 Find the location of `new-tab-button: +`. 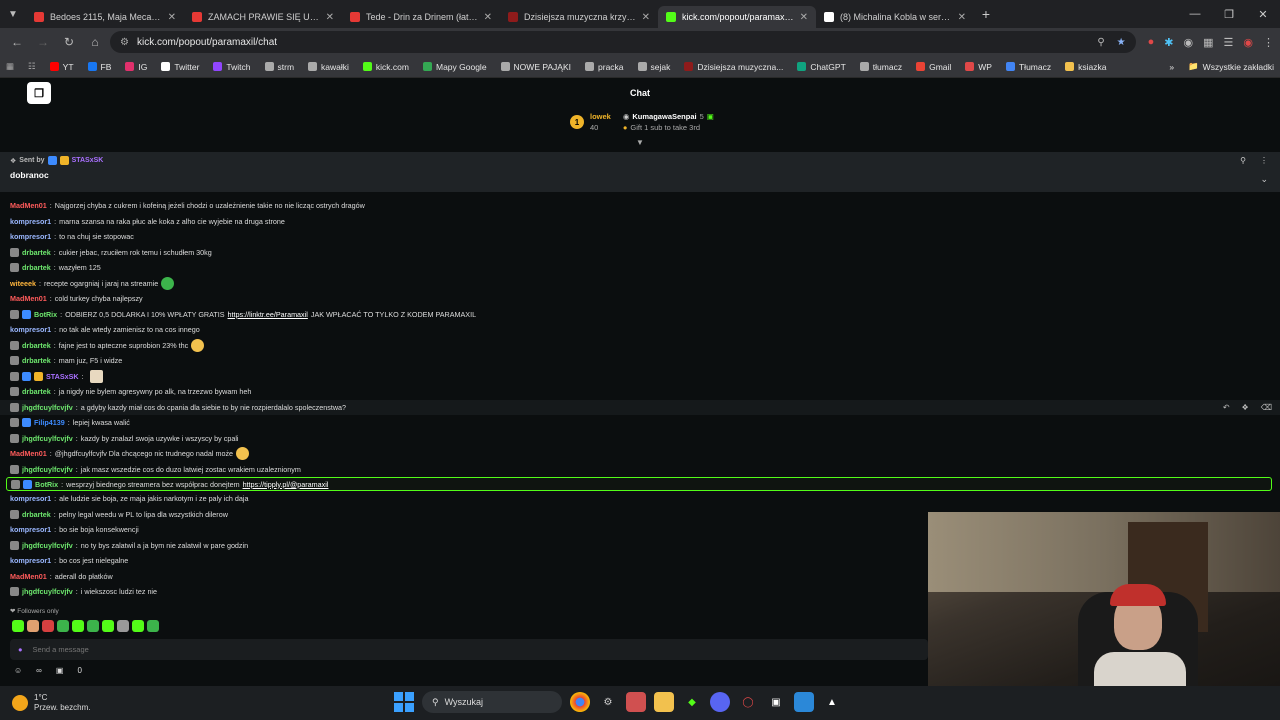

new-tab-button: + is located at coordinates (986, 14).